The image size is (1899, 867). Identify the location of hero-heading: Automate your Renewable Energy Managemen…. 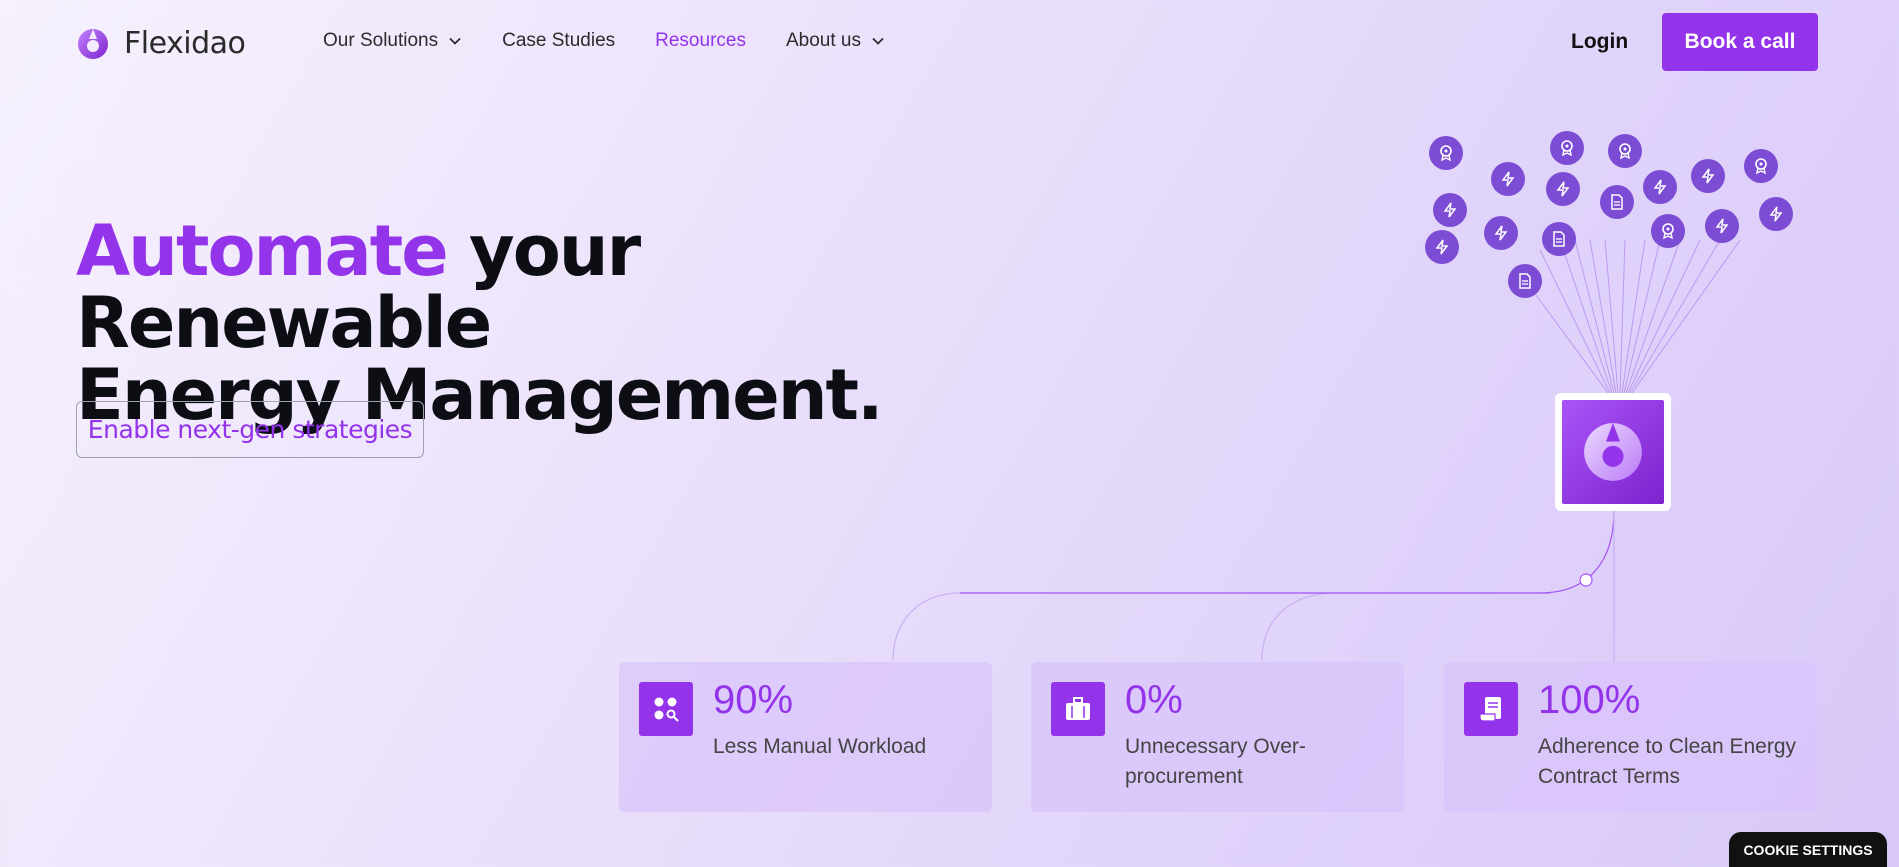
(526, 323).